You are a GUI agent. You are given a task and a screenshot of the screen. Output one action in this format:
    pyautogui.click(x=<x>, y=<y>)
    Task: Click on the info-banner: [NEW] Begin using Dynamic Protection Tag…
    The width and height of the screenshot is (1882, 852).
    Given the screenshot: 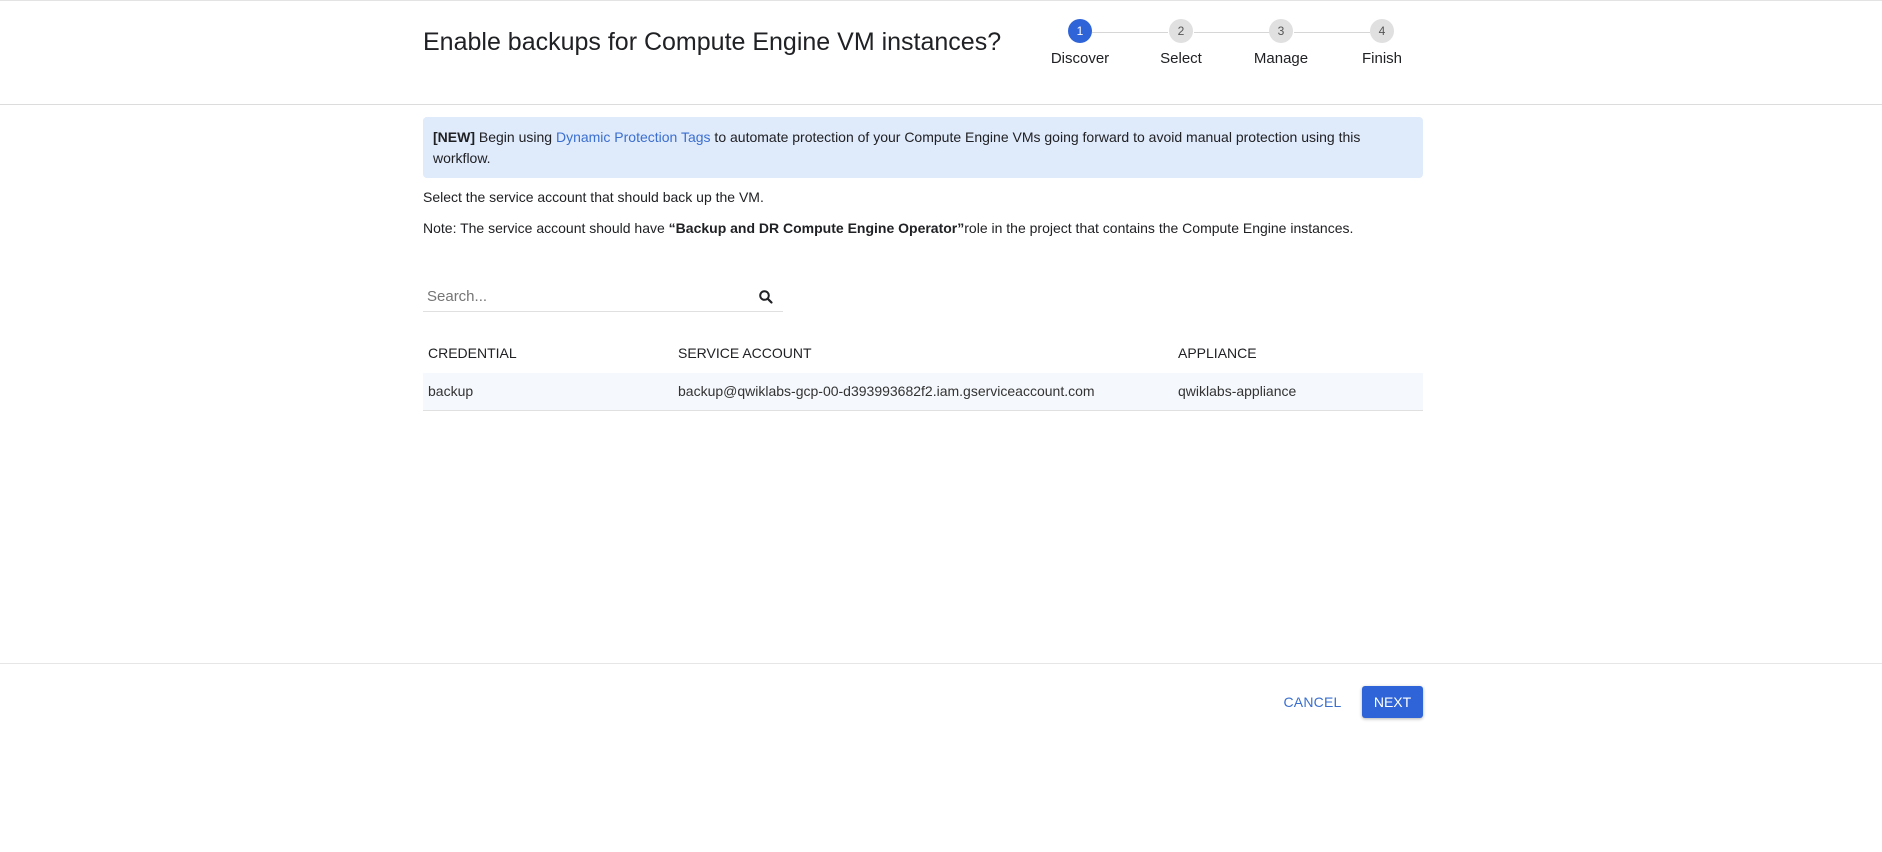 What is the action you would take?
    pyautogui.click(x=923, y=147)
    